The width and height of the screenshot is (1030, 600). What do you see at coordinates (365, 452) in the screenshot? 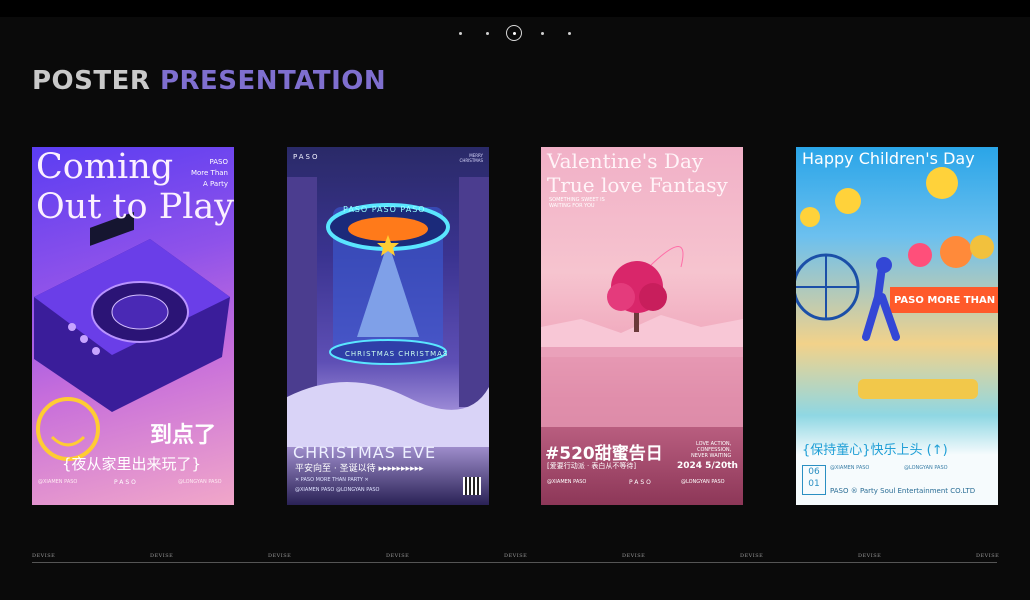
I see `poster-headline: CHRISTMAS EVE` at bounding box center [365, 452].